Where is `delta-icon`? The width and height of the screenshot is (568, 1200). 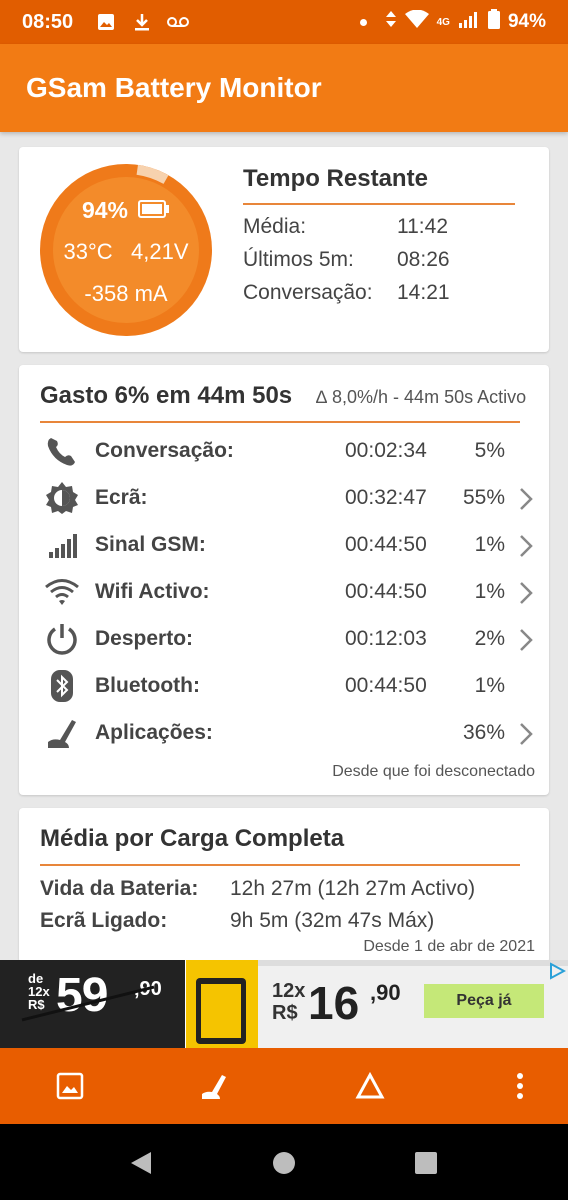 delta-icon is located at coordinates (370, 1086).